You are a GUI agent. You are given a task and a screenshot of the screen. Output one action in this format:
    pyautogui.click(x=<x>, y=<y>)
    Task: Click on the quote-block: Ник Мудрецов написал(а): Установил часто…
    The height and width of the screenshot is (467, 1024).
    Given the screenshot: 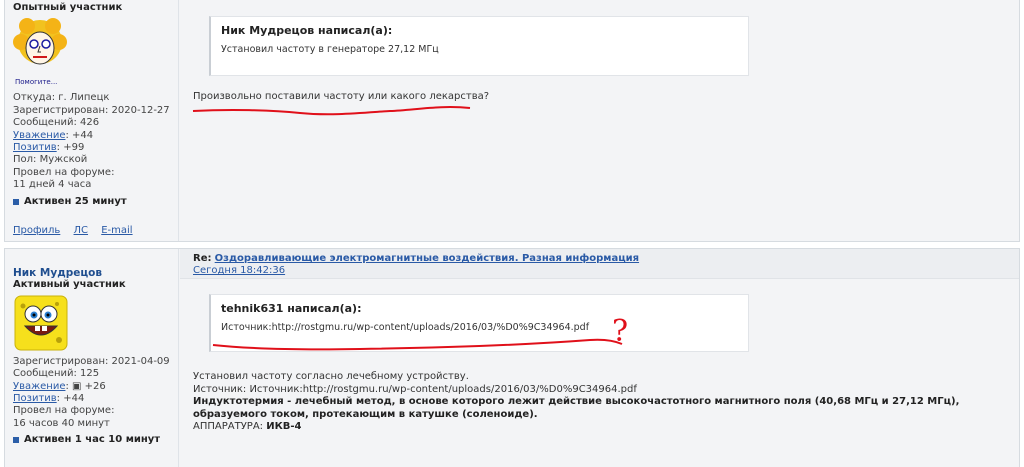 What is the action you would take?
    pyautogui.click(x=479, y=46)
    